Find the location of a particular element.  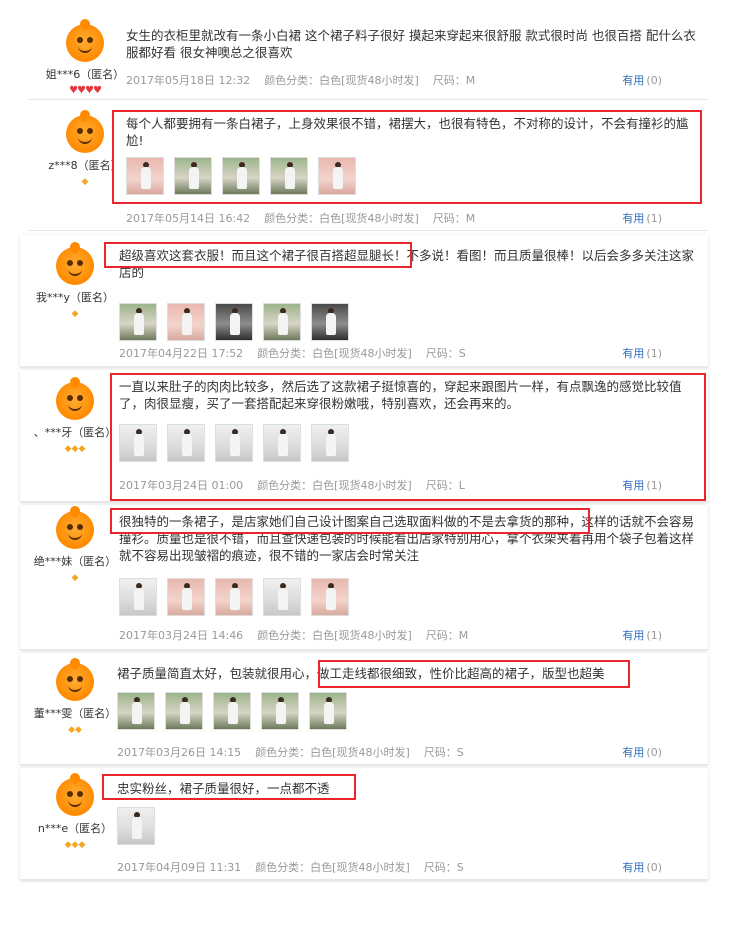

review-meta: 2017年05月18日 12:32 颜色分类：白色[现货48小时发] 尺码：M is located at coordinates (307, 80).